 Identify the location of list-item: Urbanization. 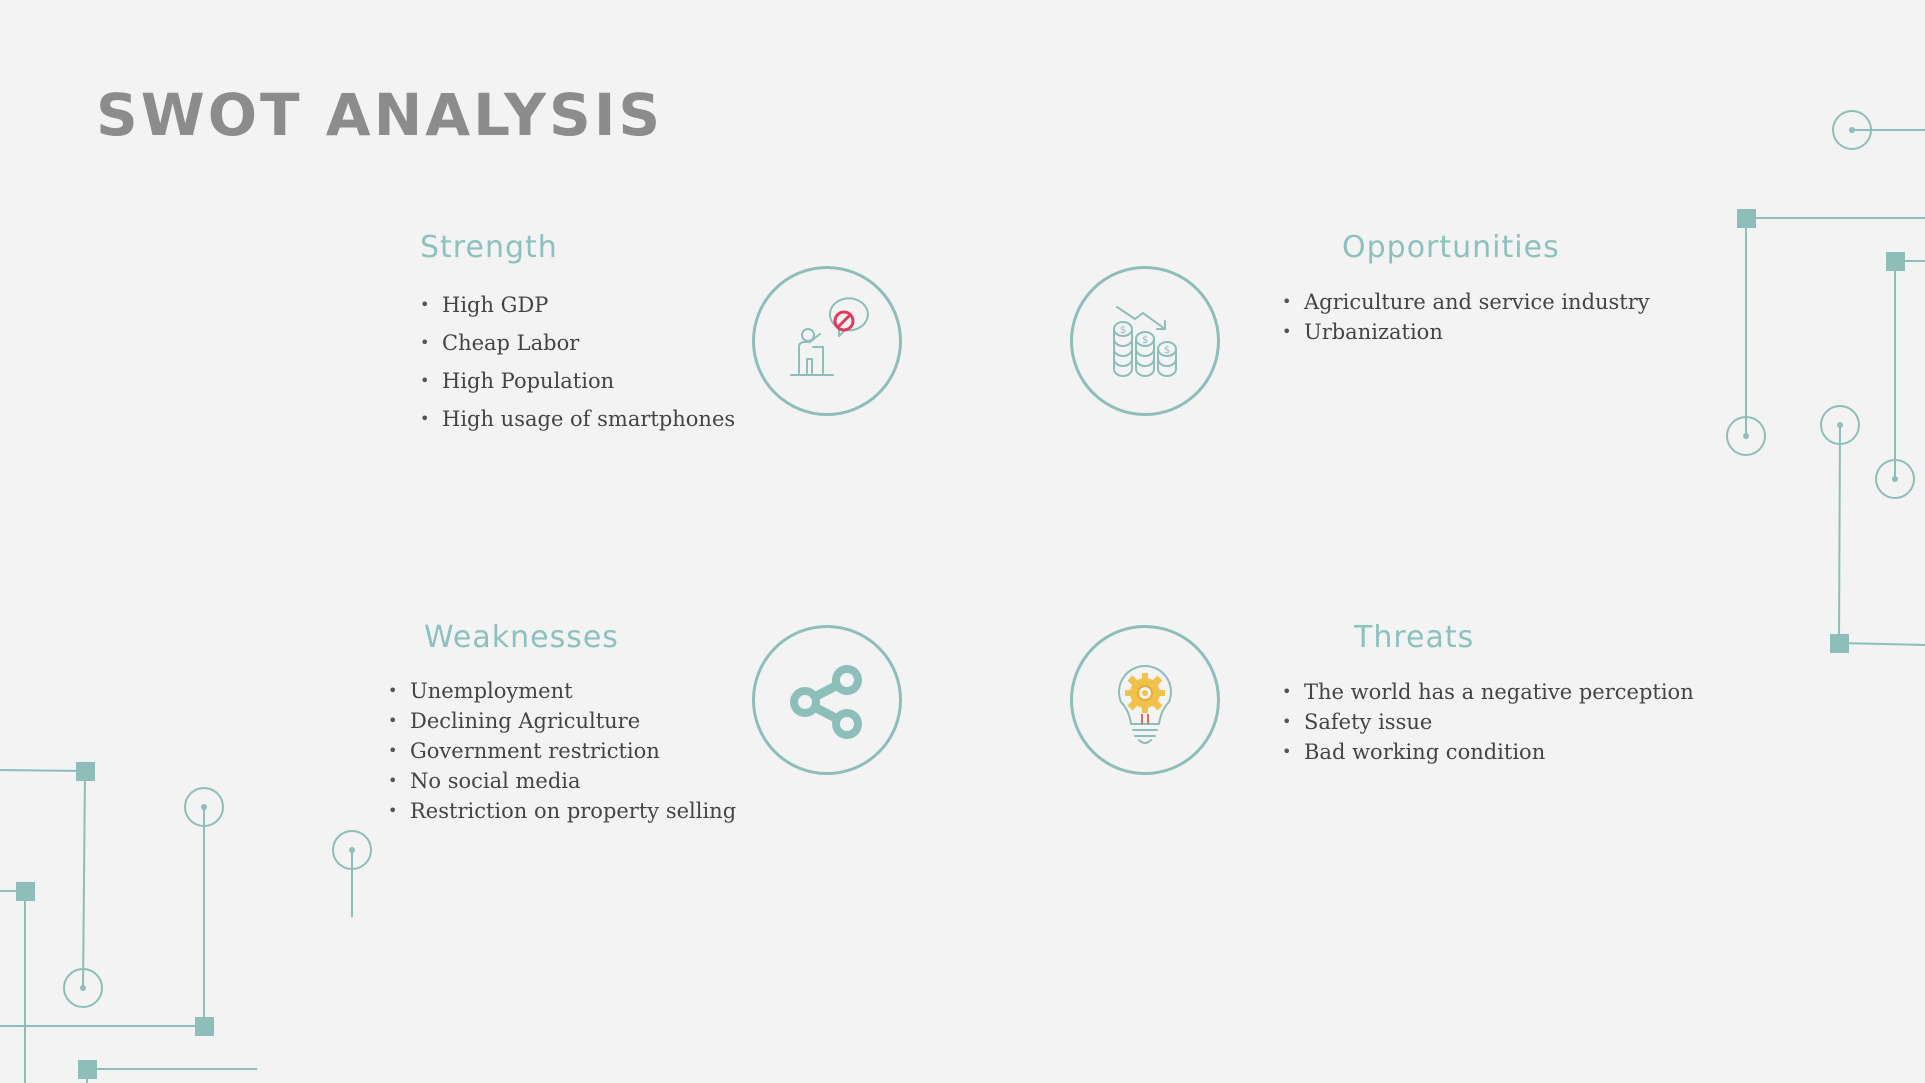
(1466, 332).